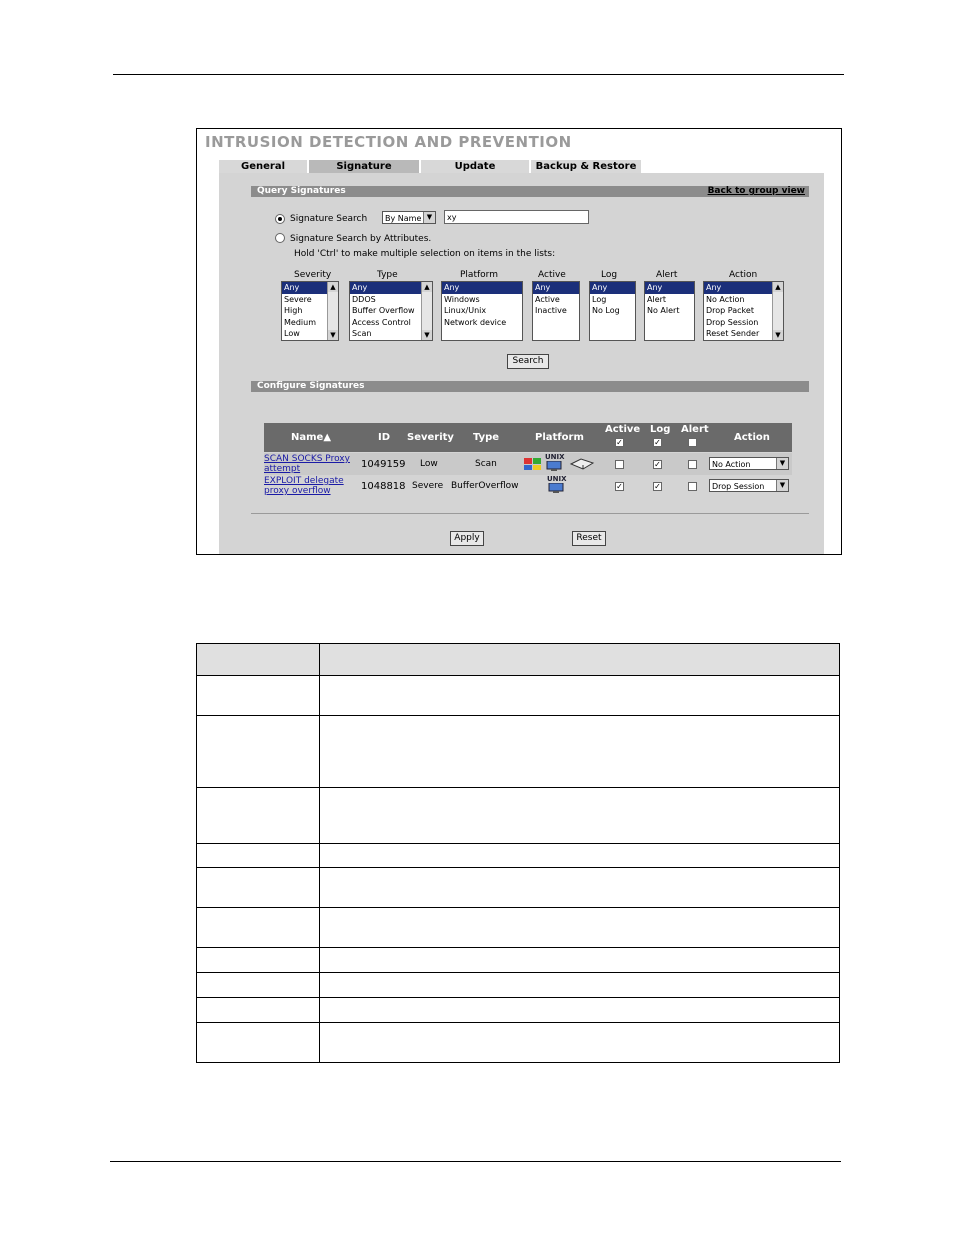  What do you see at coordinates (280, 219) in the screenshot?
I see `signature-search-radio` at bounding box center [280, 219].